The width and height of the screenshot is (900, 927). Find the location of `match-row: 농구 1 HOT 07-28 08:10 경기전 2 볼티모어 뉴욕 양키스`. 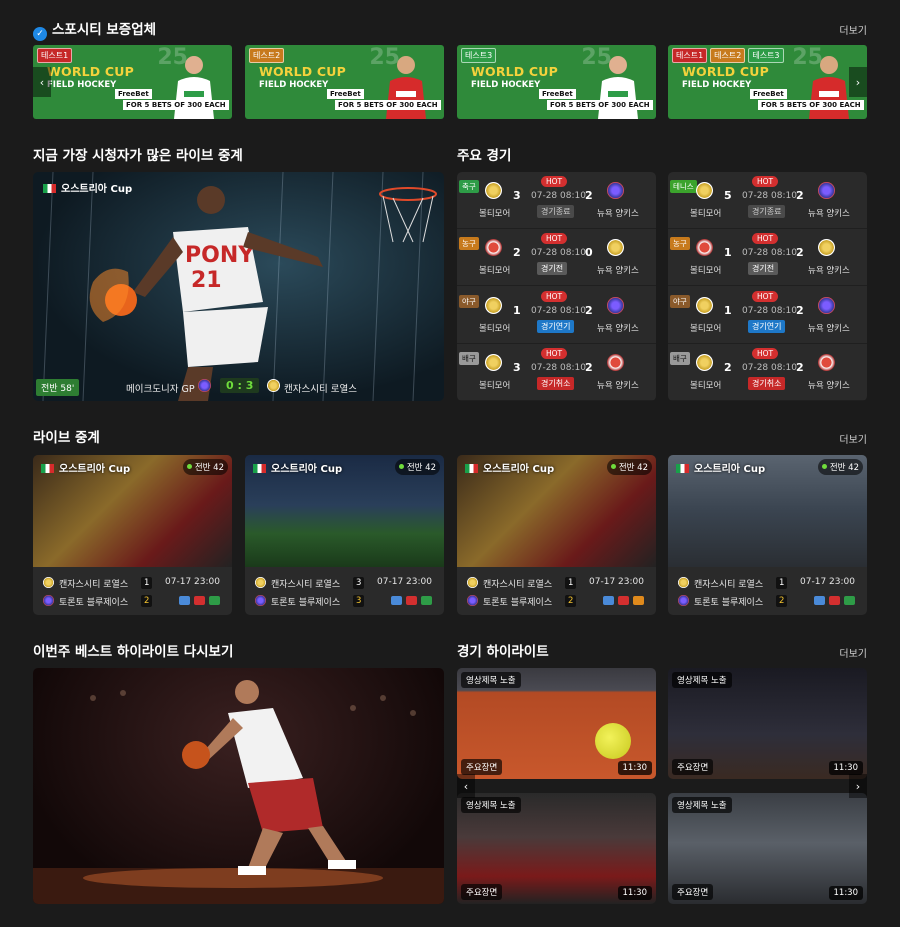

match-row: 농구 1 HOT 07-28 08:10 경기전 2 볼티모어 뉴욕 양키스 is located at coordinates (767, 258).